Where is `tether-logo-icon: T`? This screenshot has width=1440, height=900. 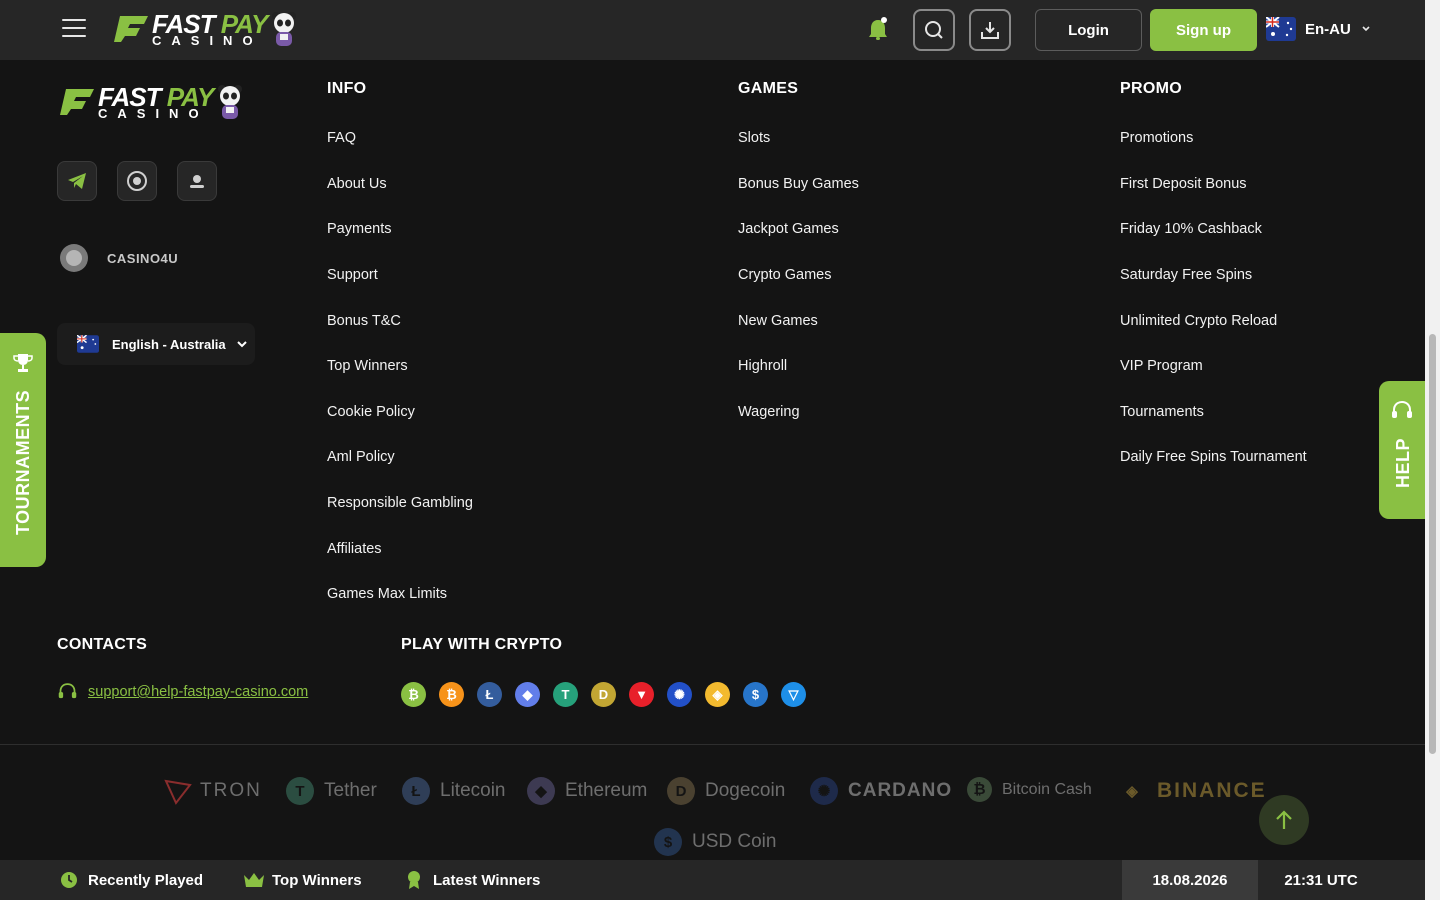
tether-logo-icon: T is located at coordinates (300, 791).